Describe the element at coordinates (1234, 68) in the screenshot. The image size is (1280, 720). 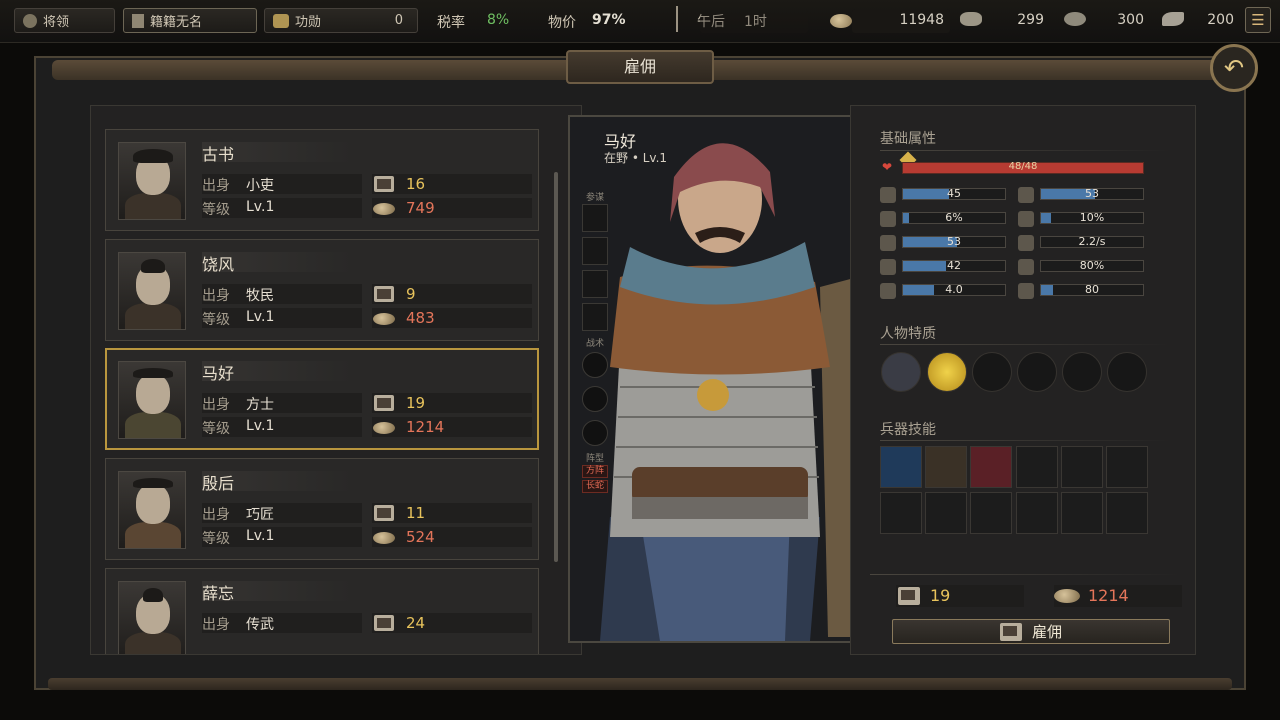
I see `back-arrow-icon: ↶` at that location.